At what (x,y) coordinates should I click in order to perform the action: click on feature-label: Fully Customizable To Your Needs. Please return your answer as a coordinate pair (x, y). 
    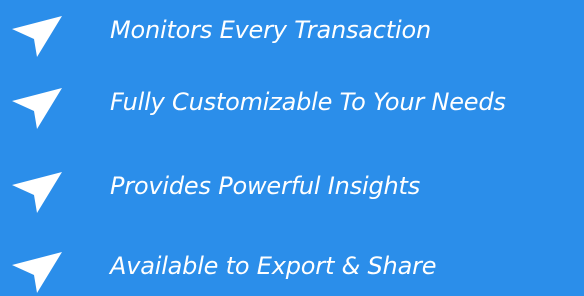
    Looking at the image, I should click on (308, 102).